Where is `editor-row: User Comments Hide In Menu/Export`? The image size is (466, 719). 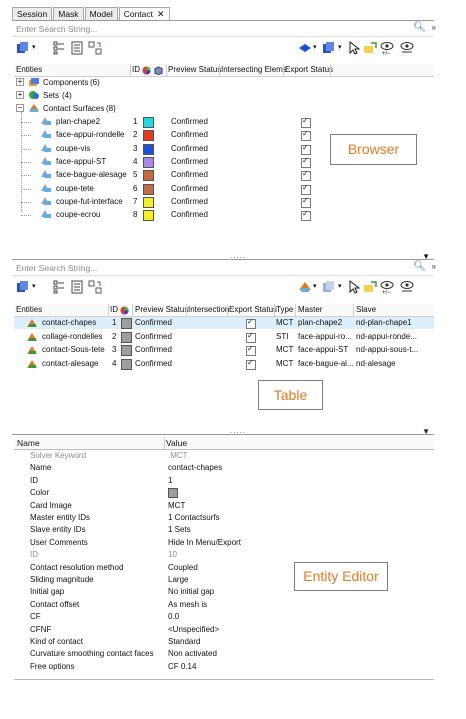 editor-row: User Comments Hide In Menu/Export is located at coordinates (224, 543).